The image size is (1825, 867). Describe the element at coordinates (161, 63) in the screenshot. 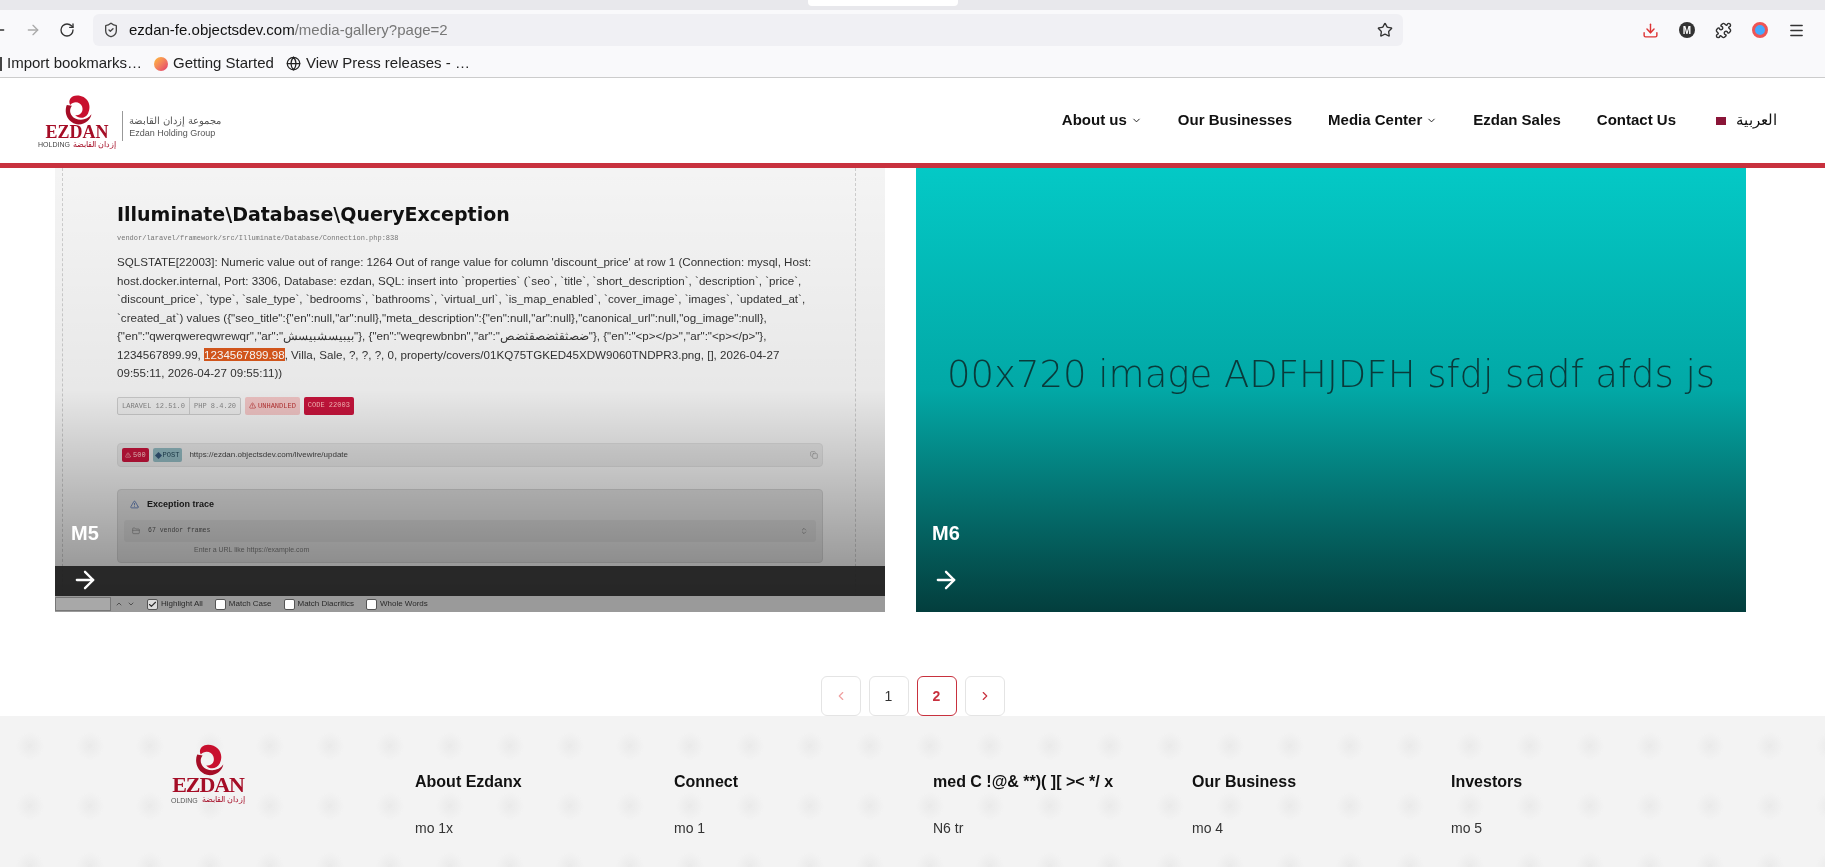

I see `browser-logo-icon` at that location.